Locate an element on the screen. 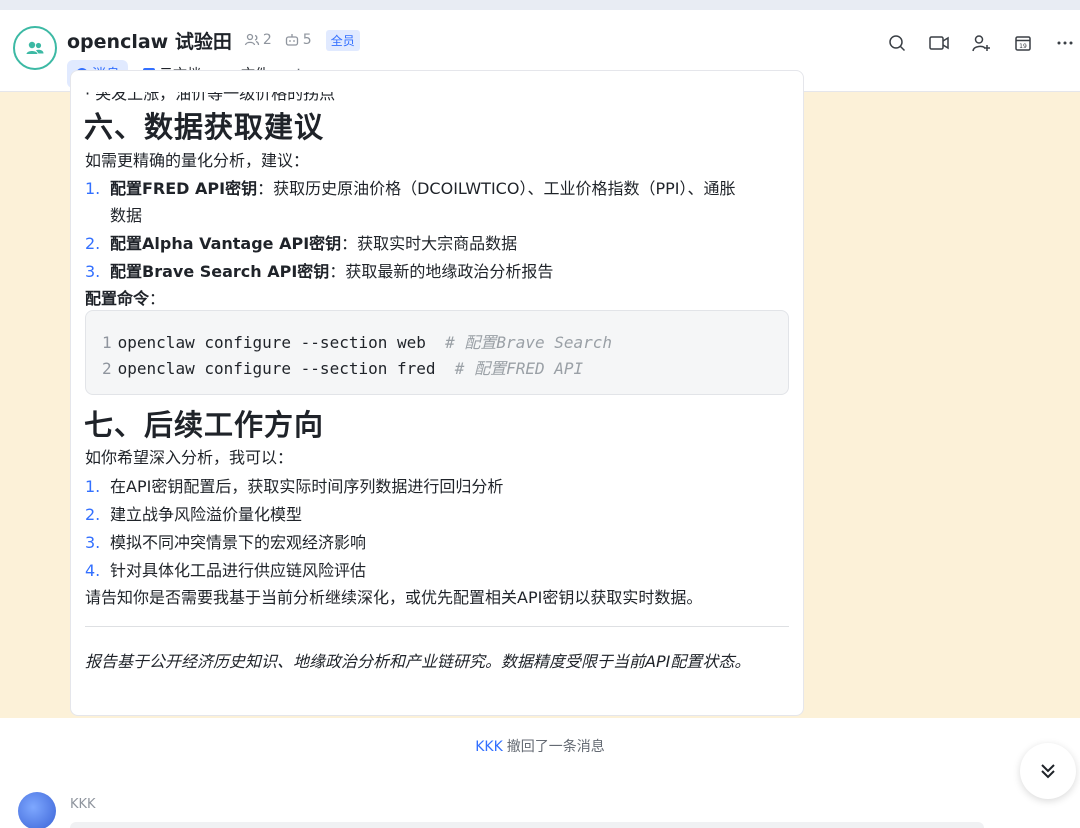 The height and width of the screenshot is (828, 1080). more-button is located at coordinates (1065, 43).